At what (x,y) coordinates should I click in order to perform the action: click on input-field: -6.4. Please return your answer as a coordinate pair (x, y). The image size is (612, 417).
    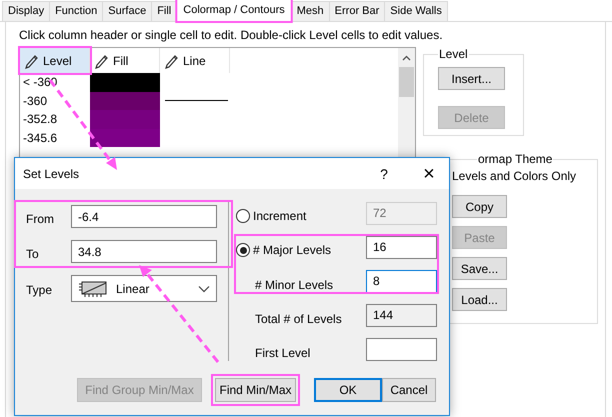
    Looking at the image, I should click on (144, 216).